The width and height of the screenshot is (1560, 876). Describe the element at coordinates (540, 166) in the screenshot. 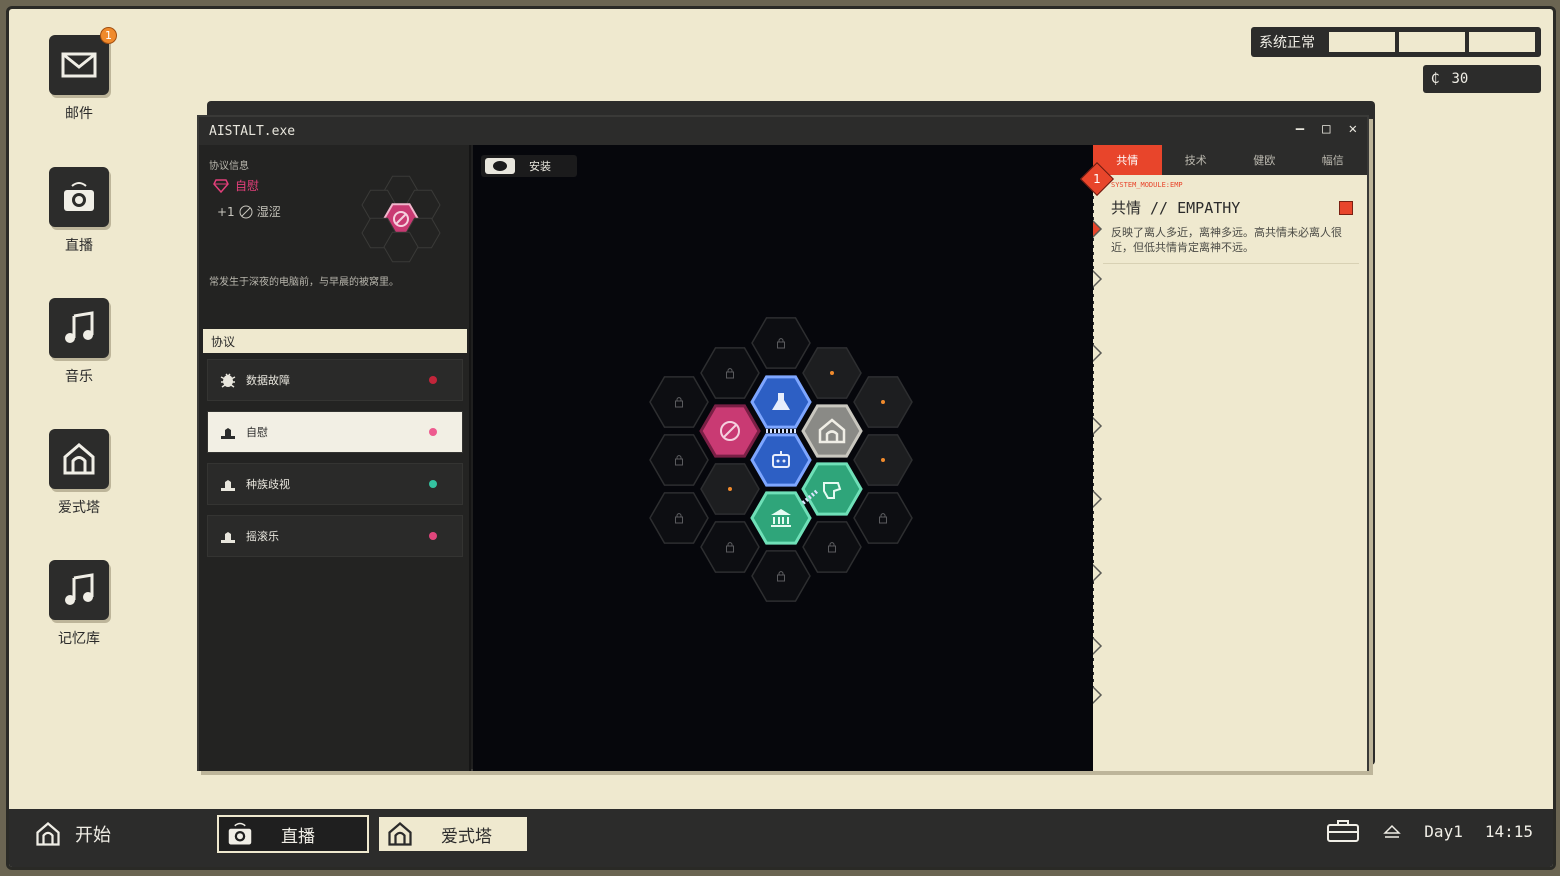

I see `install-label: 安装` at that location.